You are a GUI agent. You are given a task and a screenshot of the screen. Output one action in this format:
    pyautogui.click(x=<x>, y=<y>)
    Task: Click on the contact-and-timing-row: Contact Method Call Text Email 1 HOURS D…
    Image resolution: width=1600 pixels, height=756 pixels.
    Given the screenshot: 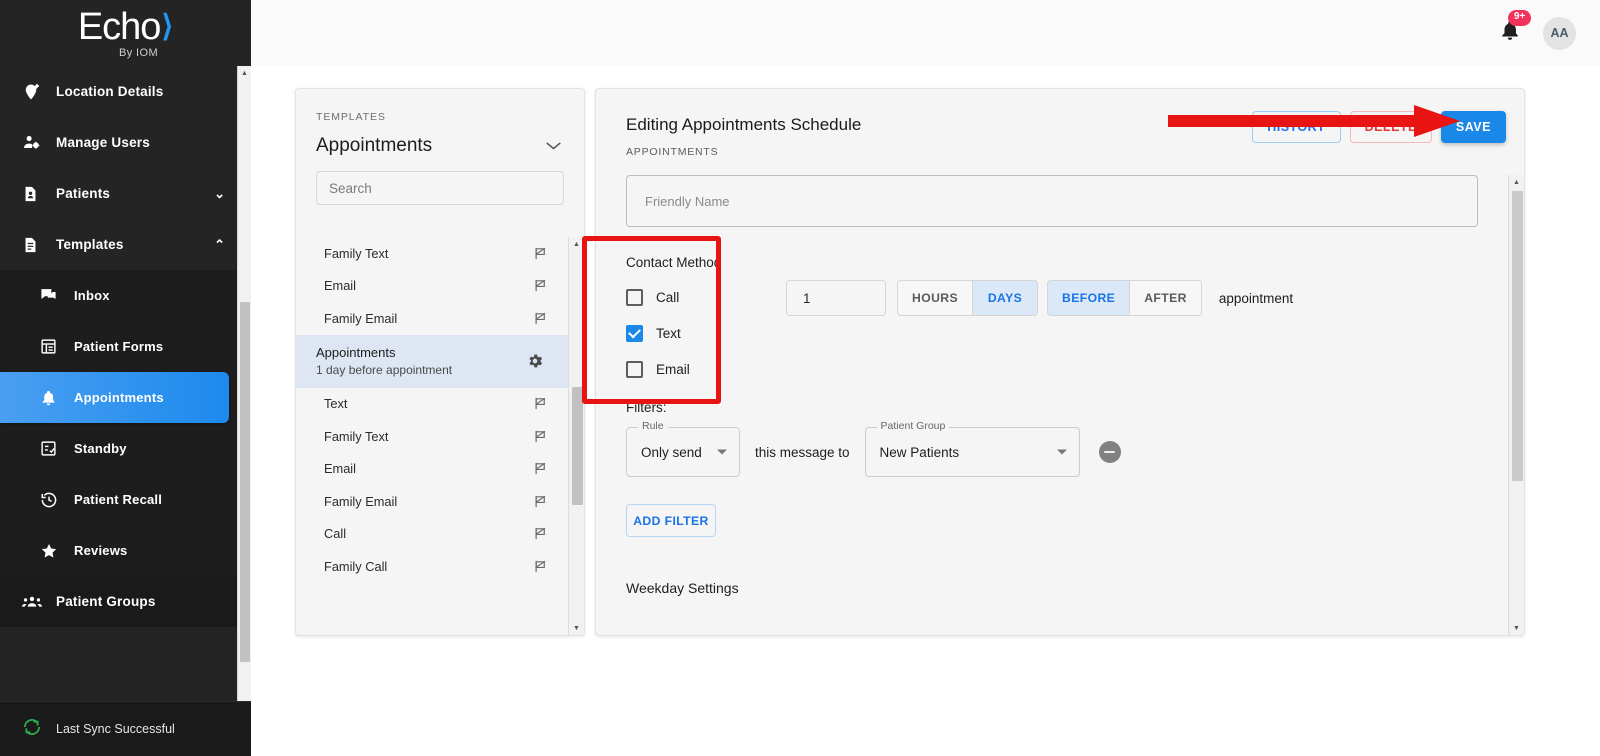 What is the action you would take?
    pyautogui.click(x=1052, y=316)
    